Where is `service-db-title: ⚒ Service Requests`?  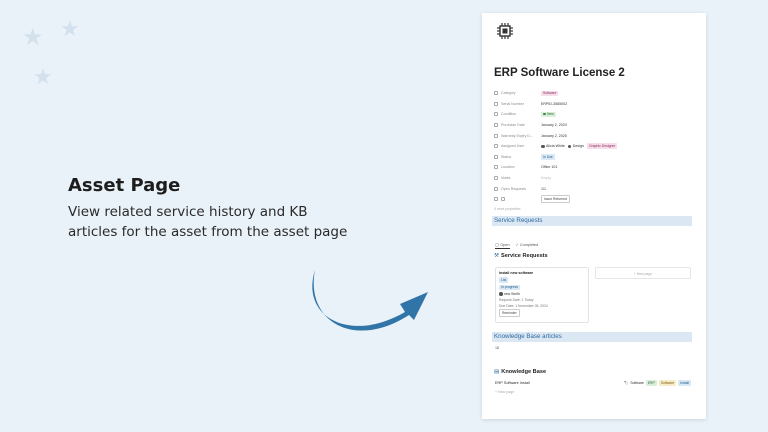
service-db-title: ⚒ Service Requests is located at coordinates (521, 256).